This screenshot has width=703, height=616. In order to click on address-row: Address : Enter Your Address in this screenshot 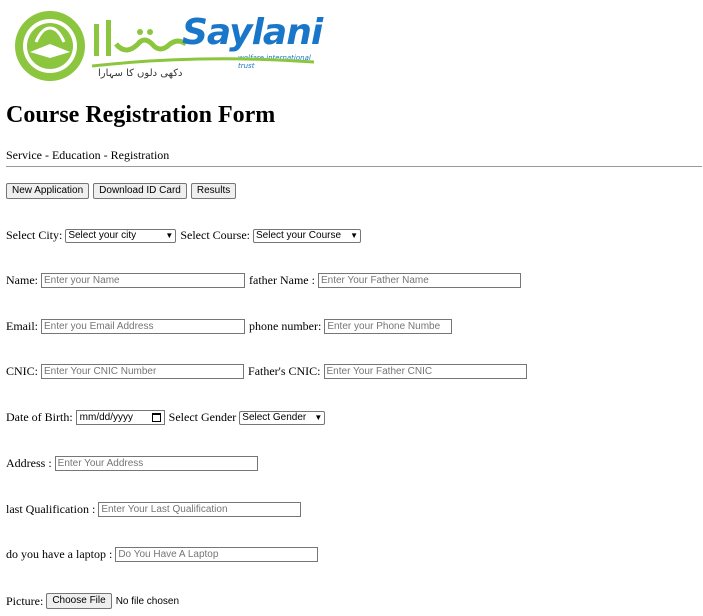, I will do `click(132, 463)`.